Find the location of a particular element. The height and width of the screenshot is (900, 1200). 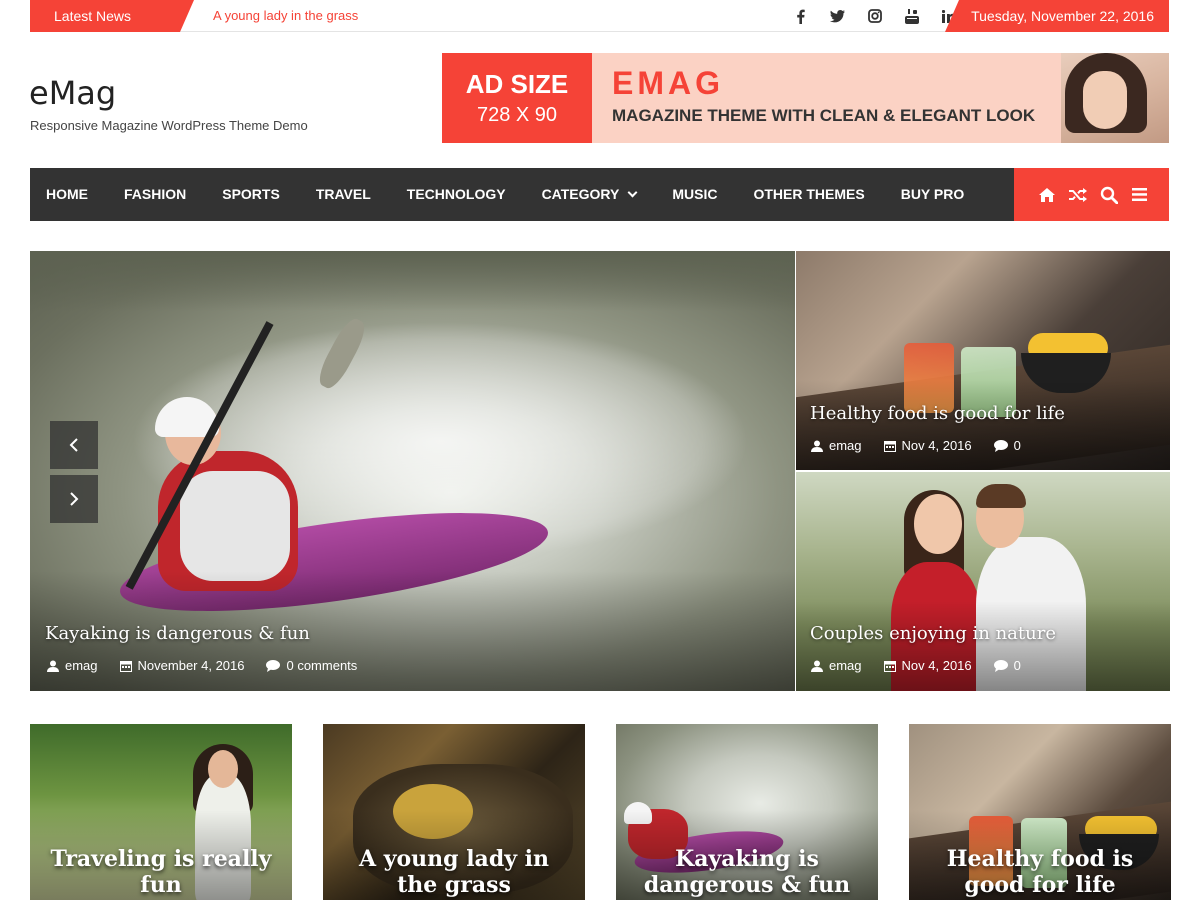

search-icon is located at coordinates (1109, 195).